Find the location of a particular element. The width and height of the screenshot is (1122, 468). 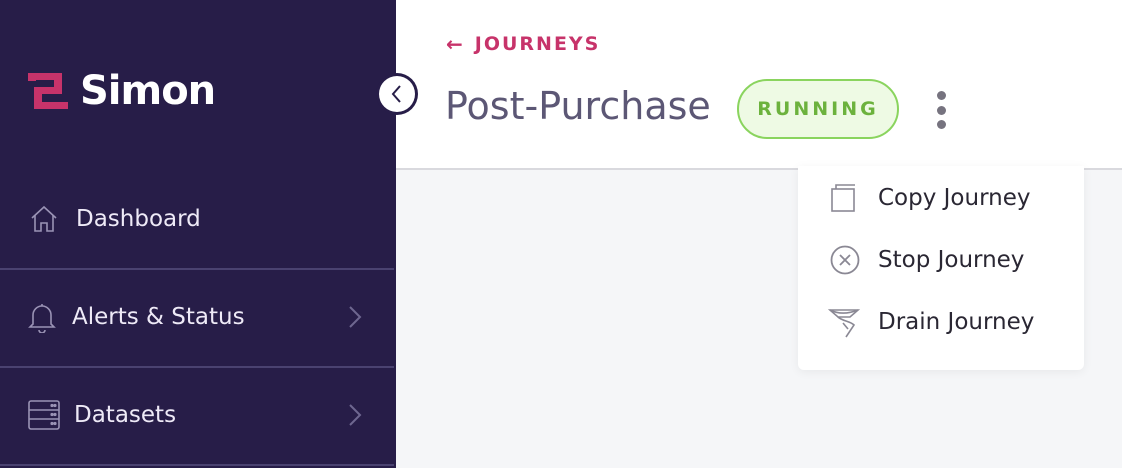

stop-circle-icon is located at coordinates (845, 260).